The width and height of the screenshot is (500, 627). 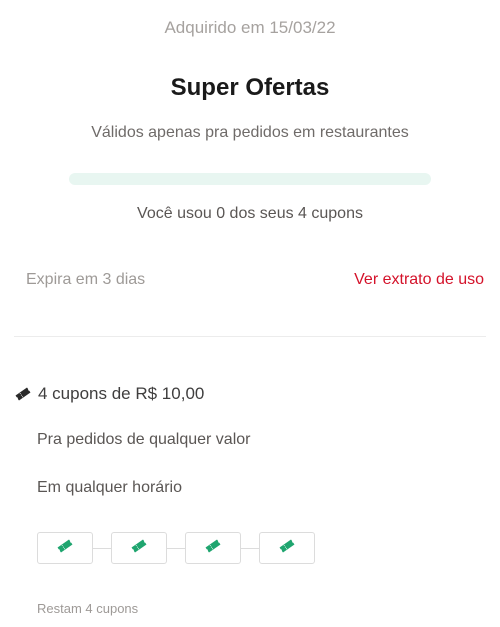 I want to click on coupon-slots, so click(x=176, y=548).